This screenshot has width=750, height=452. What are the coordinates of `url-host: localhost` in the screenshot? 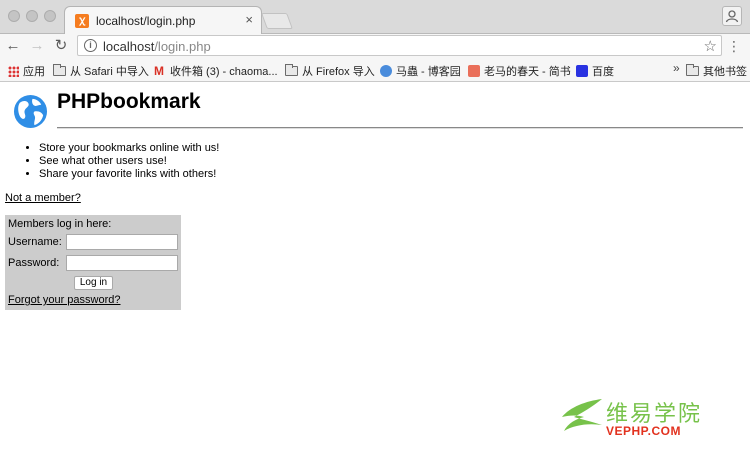 It's located at (129, 46).